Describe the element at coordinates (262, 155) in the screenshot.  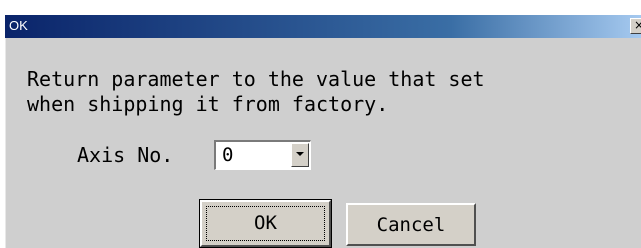
I see `axis-number-select: 0` at that location.